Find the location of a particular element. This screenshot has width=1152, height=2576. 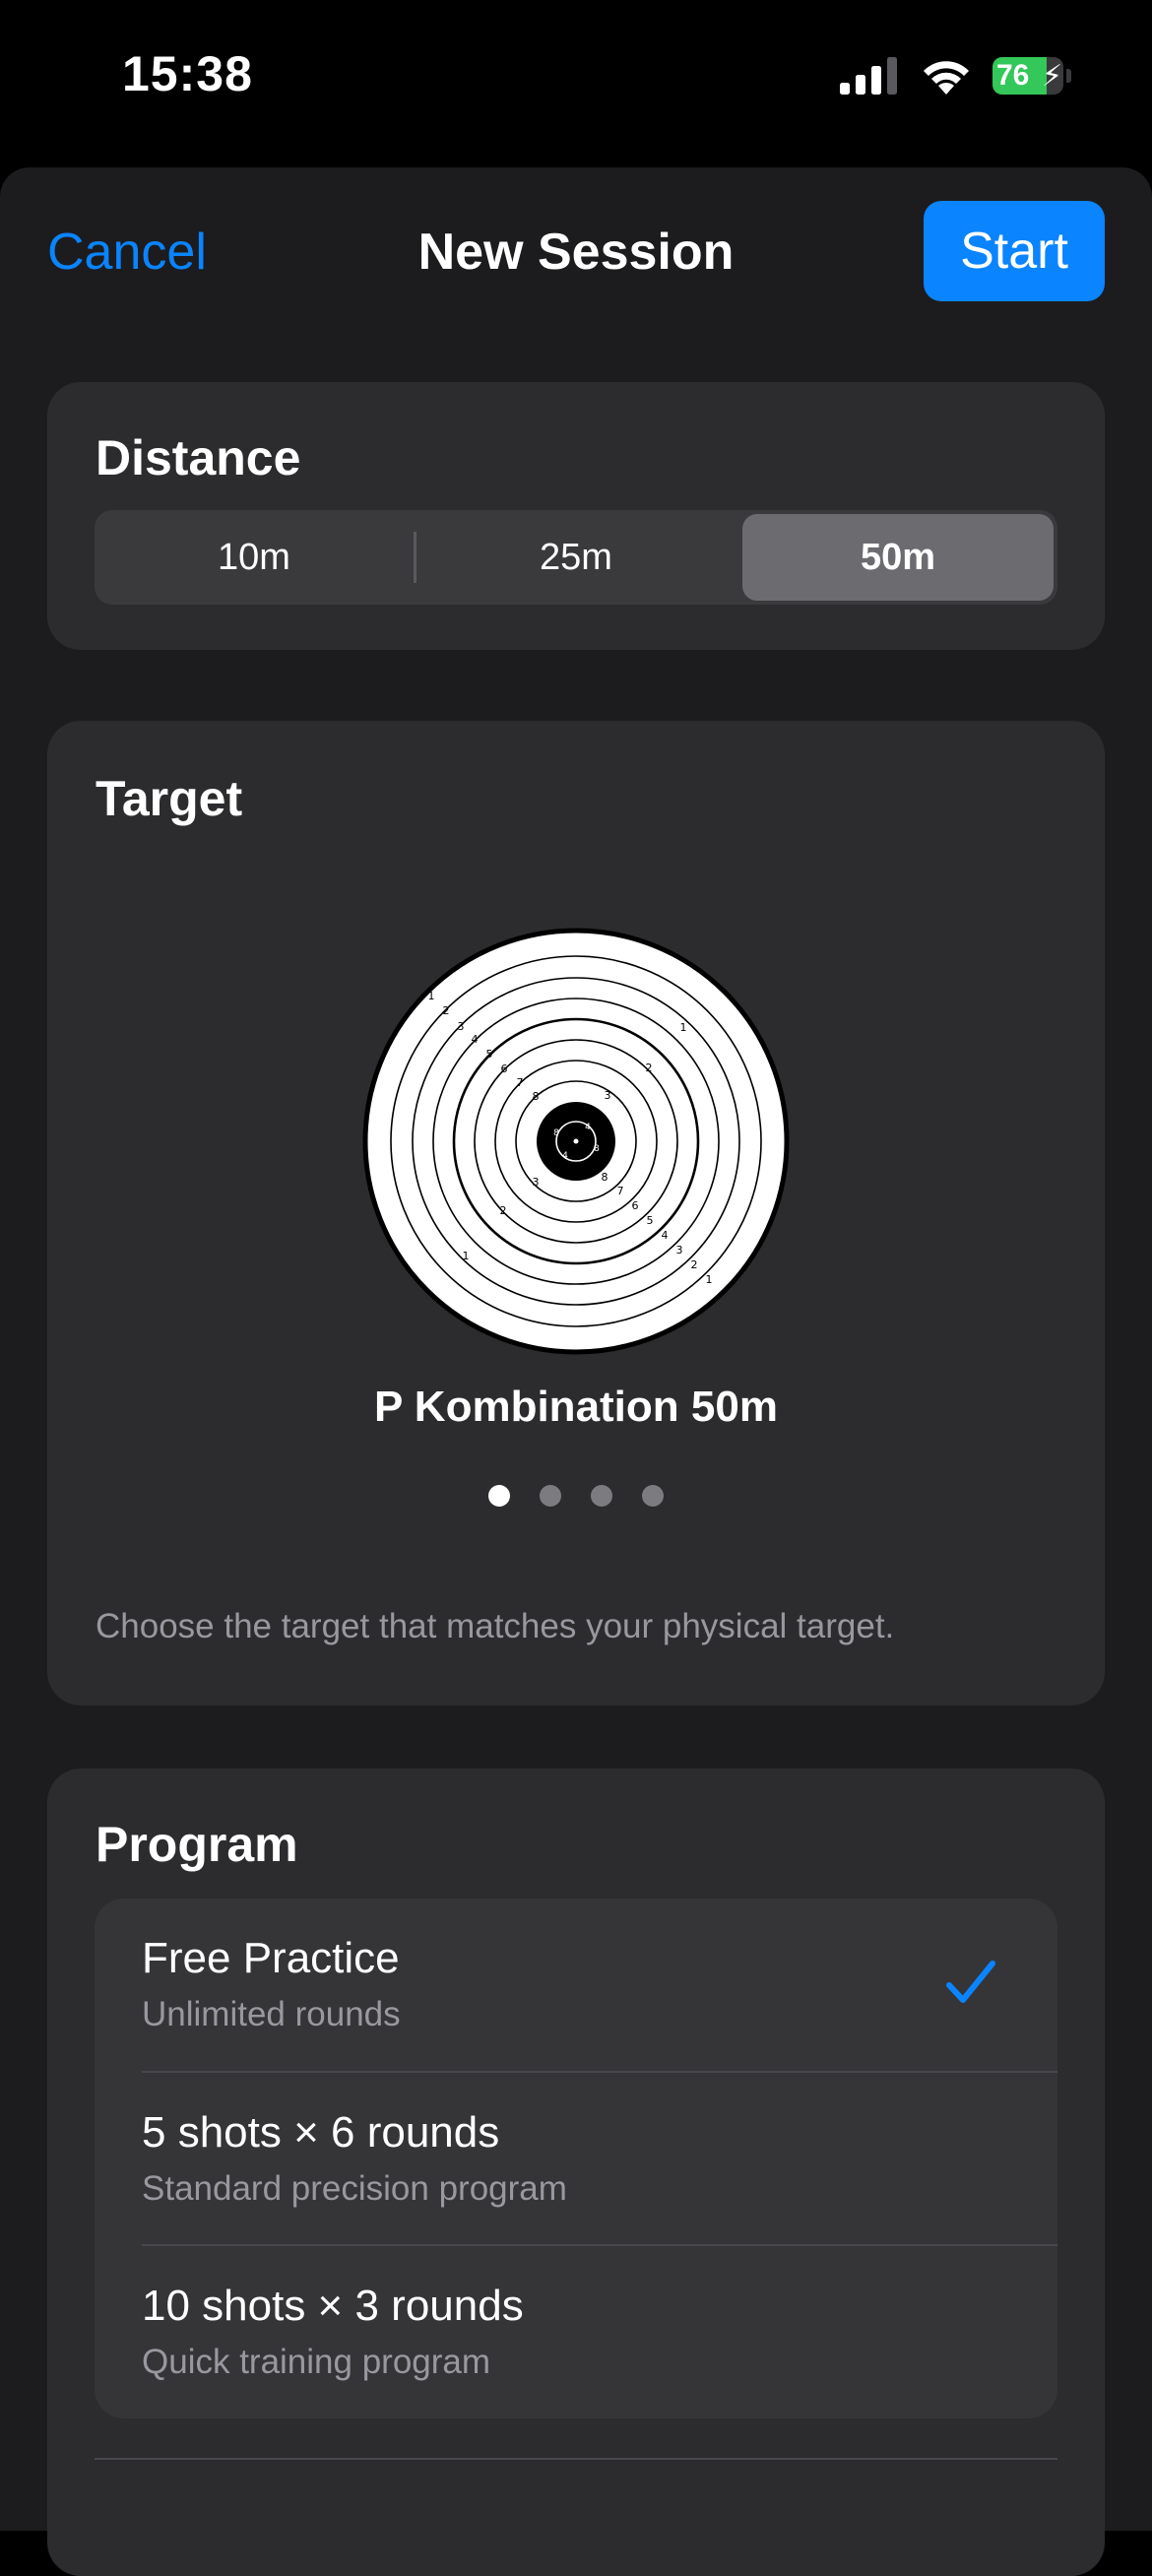

status-bar: 15:38 76 ⚡ is located at coordinates (576, 83).